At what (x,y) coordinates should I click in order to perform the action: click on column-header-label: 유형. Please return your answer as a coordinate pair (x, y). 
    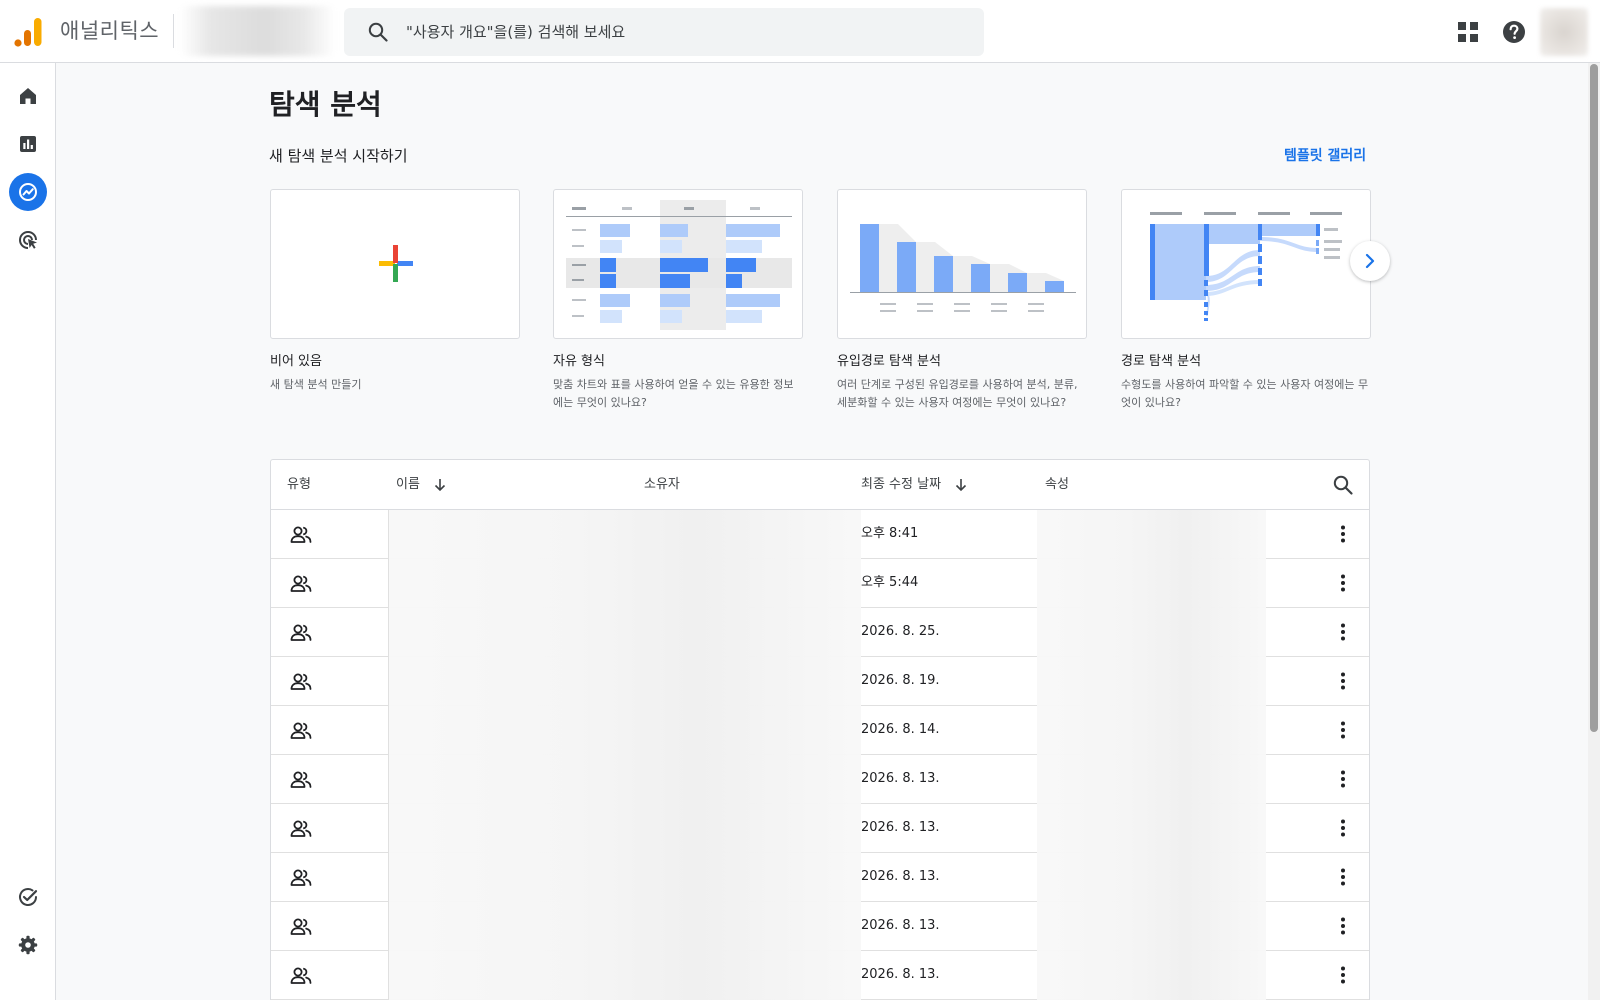
    Looking at the image, I should click on (299, 484).